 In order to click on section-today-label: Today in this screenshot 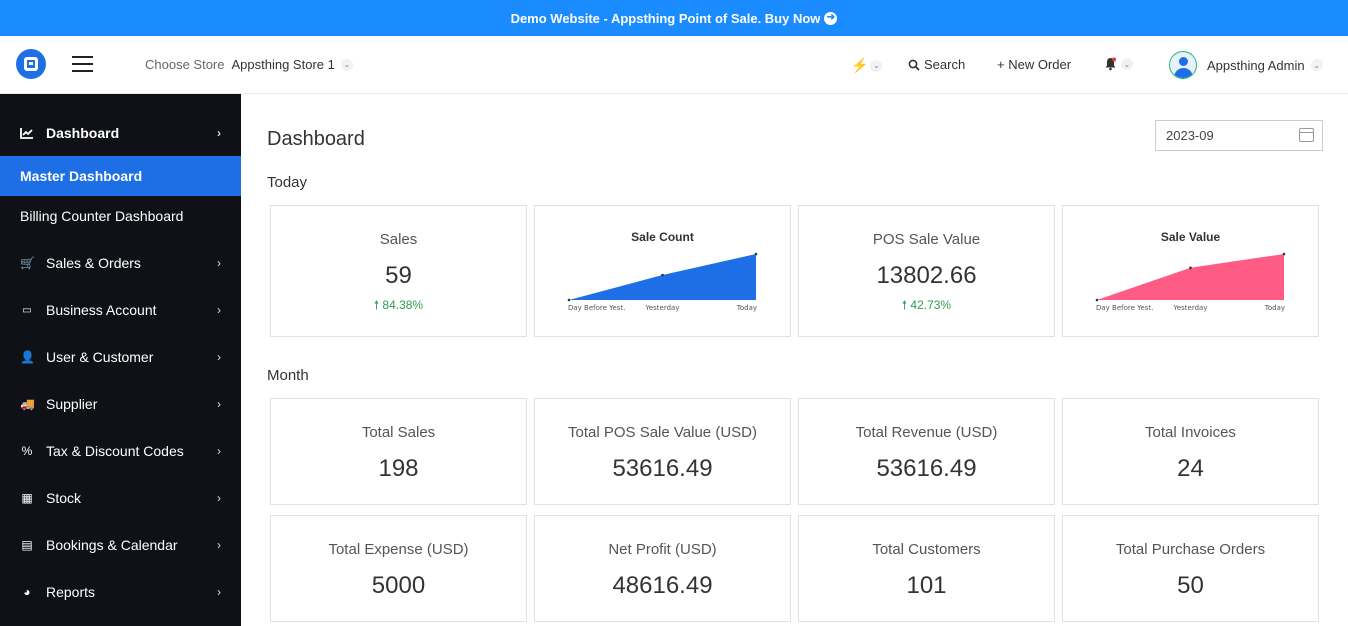, I will do `click(287, 182)`.